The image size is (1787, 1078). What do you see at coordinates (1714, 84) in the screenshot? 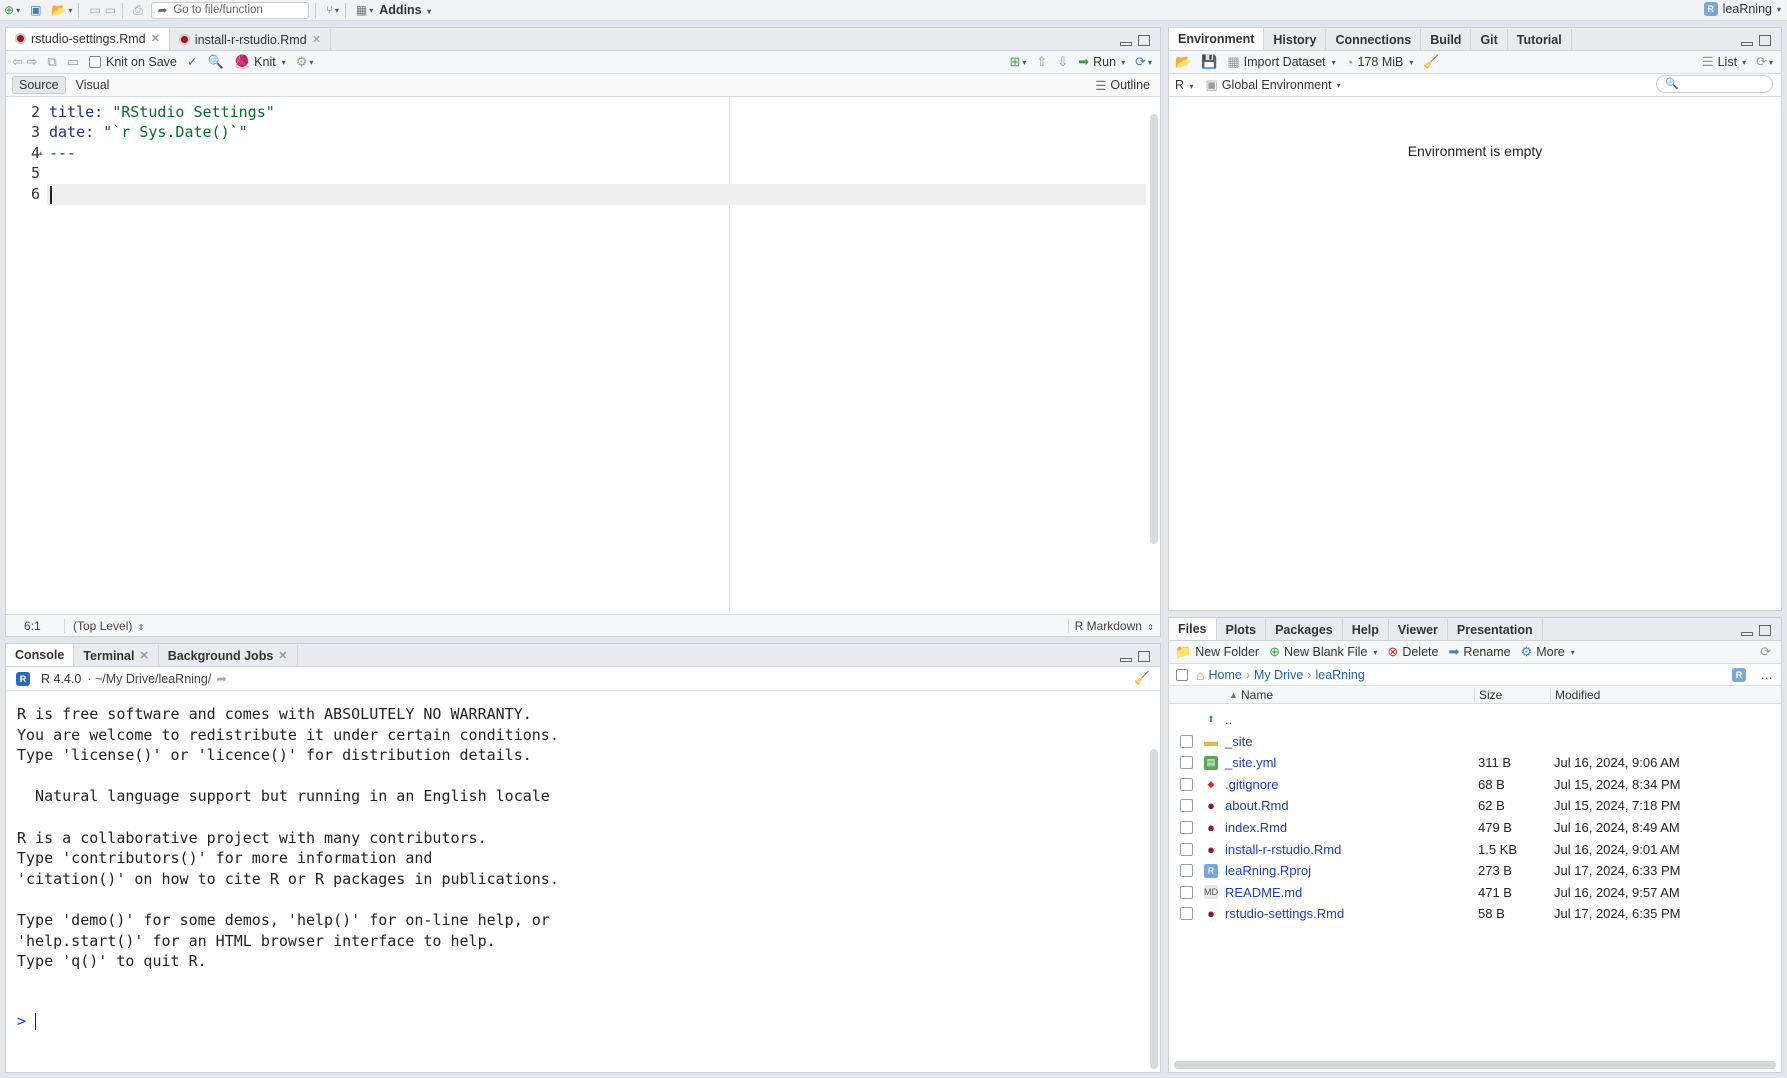
I see `environment-search-input: 🔍` at bounding box center [1714, 84].